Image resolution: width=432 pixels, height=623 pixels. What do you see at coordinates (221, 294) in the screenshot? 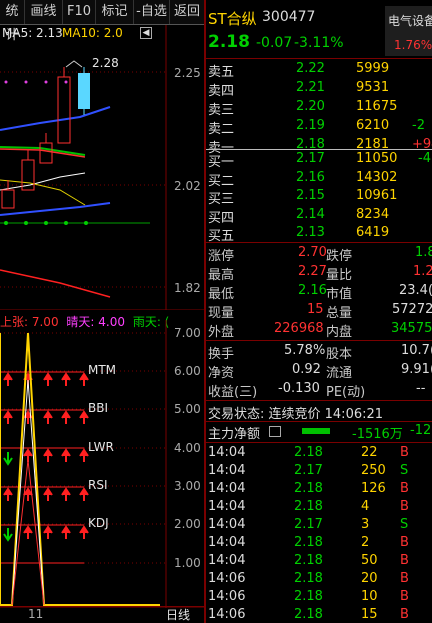
I see `stat-label: 最低` at bounding box center [221, 294].